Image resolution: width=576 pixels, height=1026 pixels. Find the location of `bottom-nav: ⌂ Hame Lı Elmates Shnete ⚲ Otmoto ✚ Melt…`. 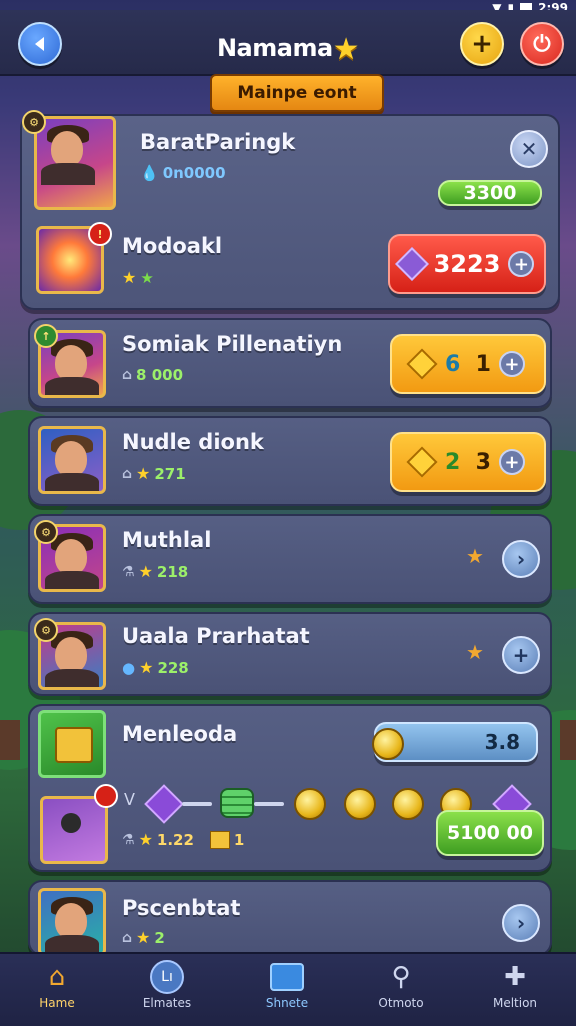

bottom-nav: ⌂ Hame Lı Elmates Shnete ⚲ Otmoto ✚ Melt… is located at coordinates (288, 989).